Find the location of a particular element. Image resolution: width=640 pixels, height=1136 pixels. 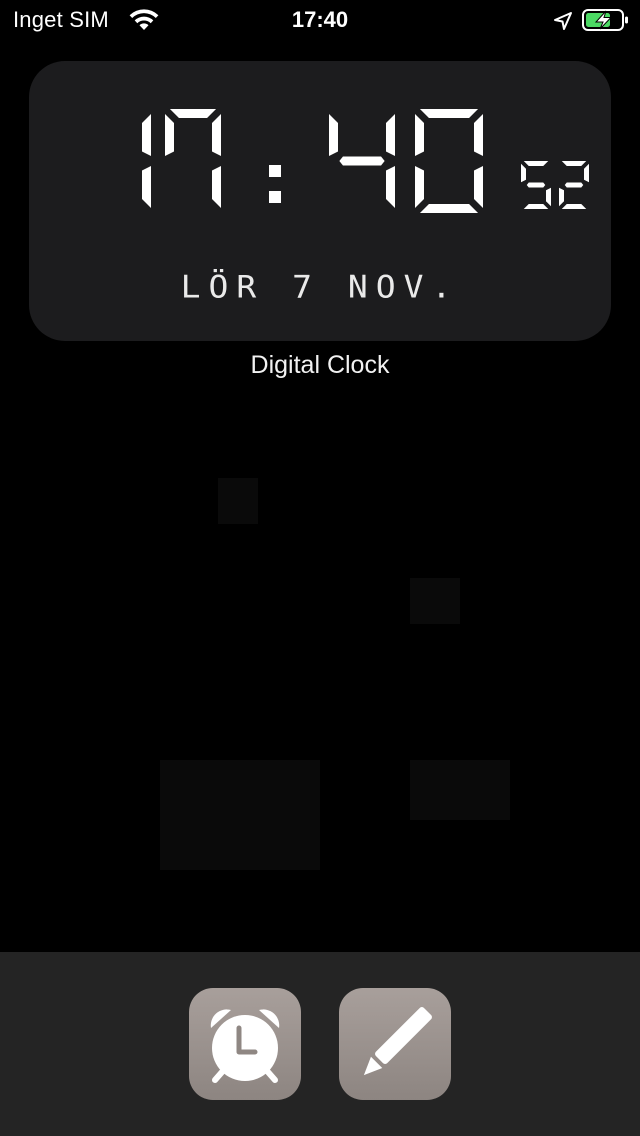

alarm-clock-icon is located at coordinates (245, 1046).